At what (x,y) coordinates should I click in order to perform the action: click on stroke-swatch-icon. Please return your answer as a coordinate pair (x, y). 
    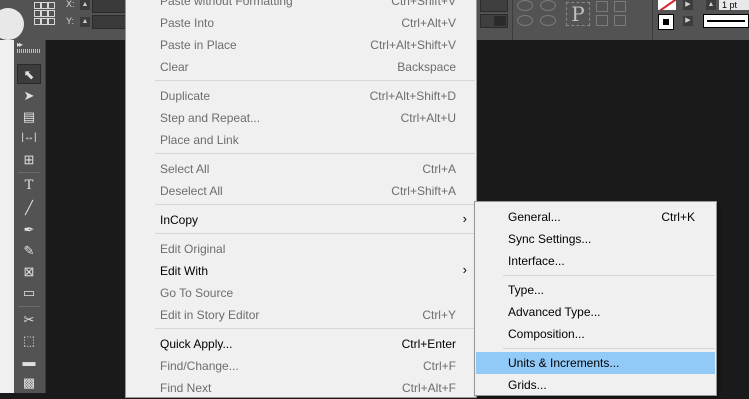
    Looking at the image, I should click on (666, 22).